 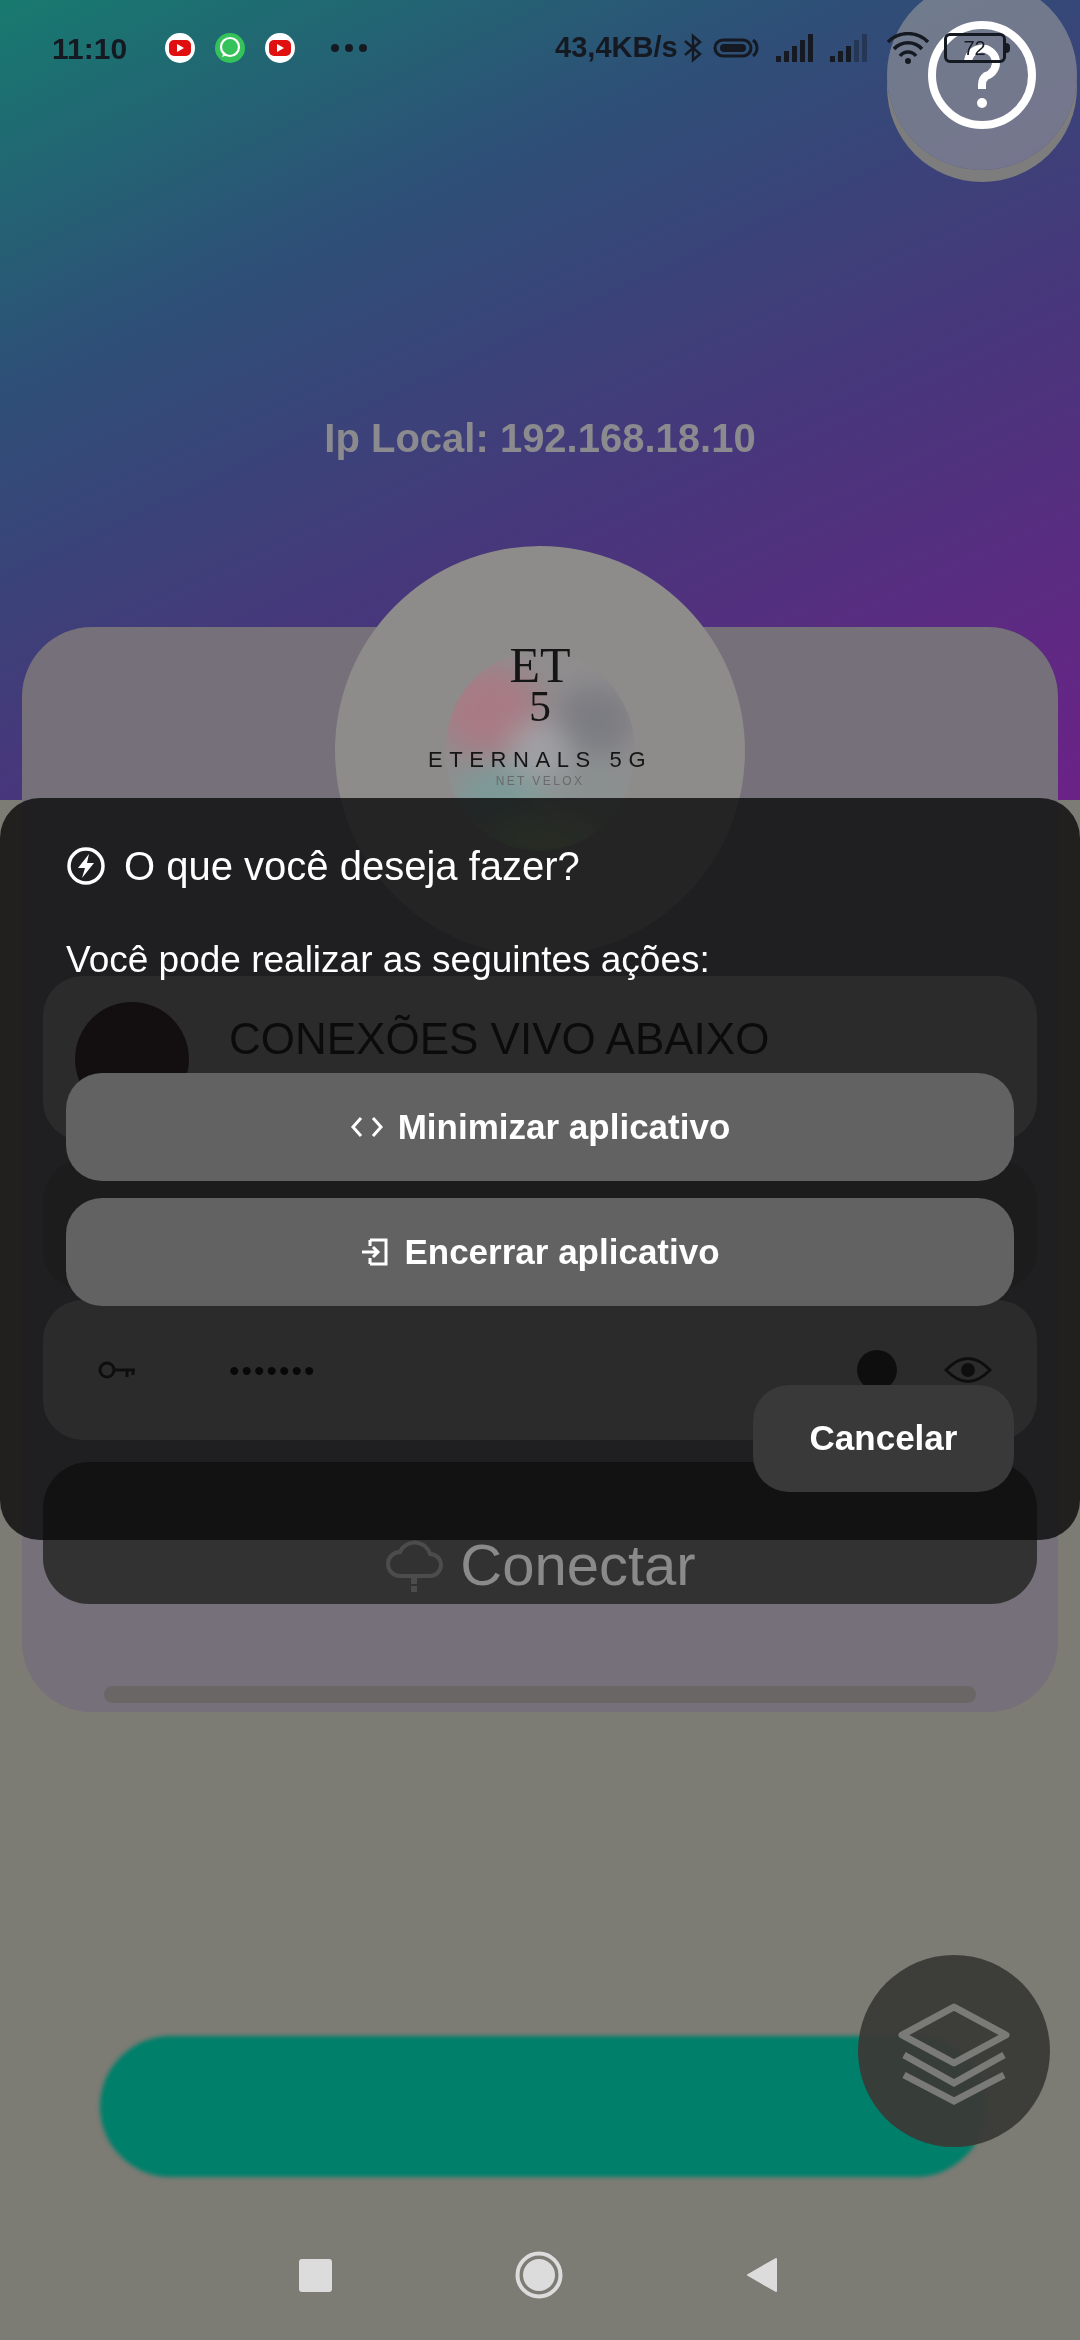 I want to click on status-time: 11:10, so click(x=90, y=48).